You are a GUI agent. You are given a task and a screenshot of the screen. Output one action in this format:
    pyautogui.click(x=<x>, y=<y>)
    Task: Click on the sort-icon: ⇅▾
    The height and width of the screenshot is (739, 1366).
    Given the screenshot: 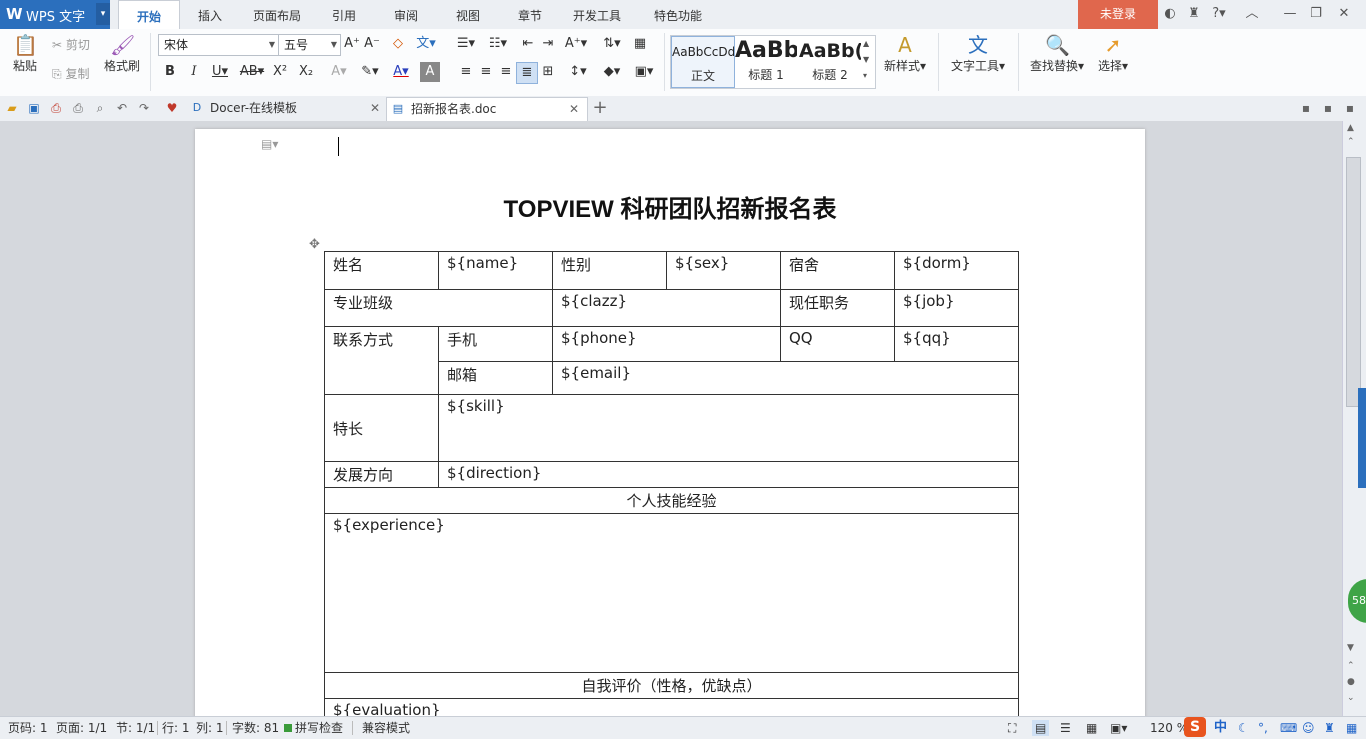 What is the action you would take?
    pyautogui.click(x=612, y=44)
    